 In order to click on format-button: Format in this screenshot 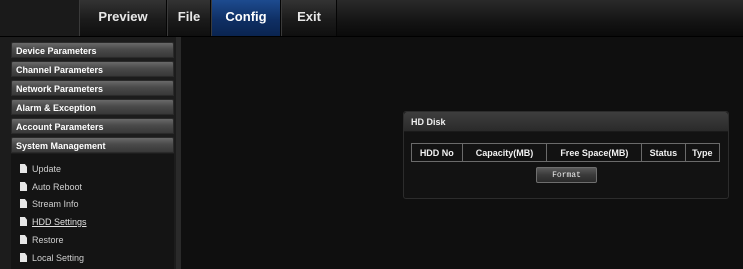, I will do `click(566, 175)`.